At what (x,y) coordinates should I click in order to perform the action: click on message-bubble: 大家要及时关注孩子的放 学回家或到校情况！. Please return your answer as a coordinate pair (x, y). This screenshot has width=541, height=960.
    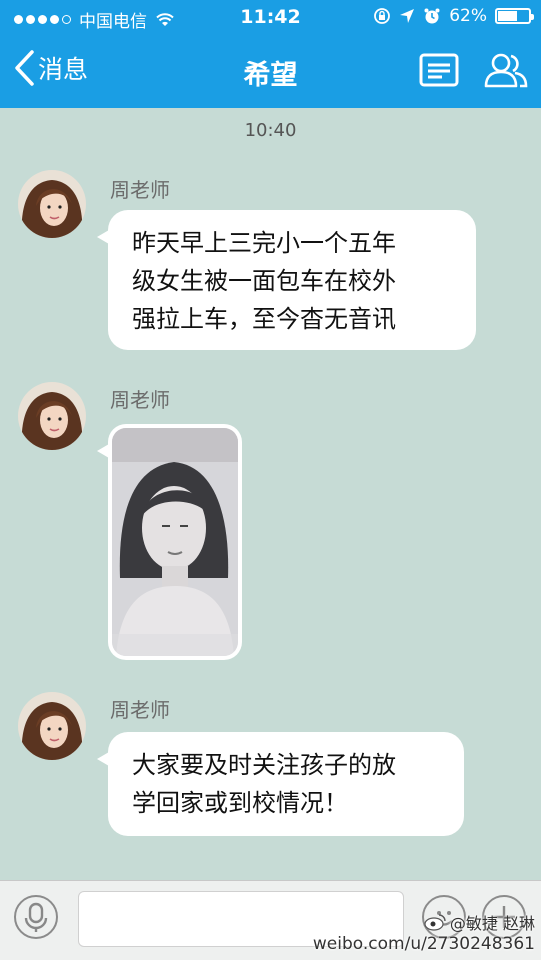
    Looking at the image, I should click on (280, 784).